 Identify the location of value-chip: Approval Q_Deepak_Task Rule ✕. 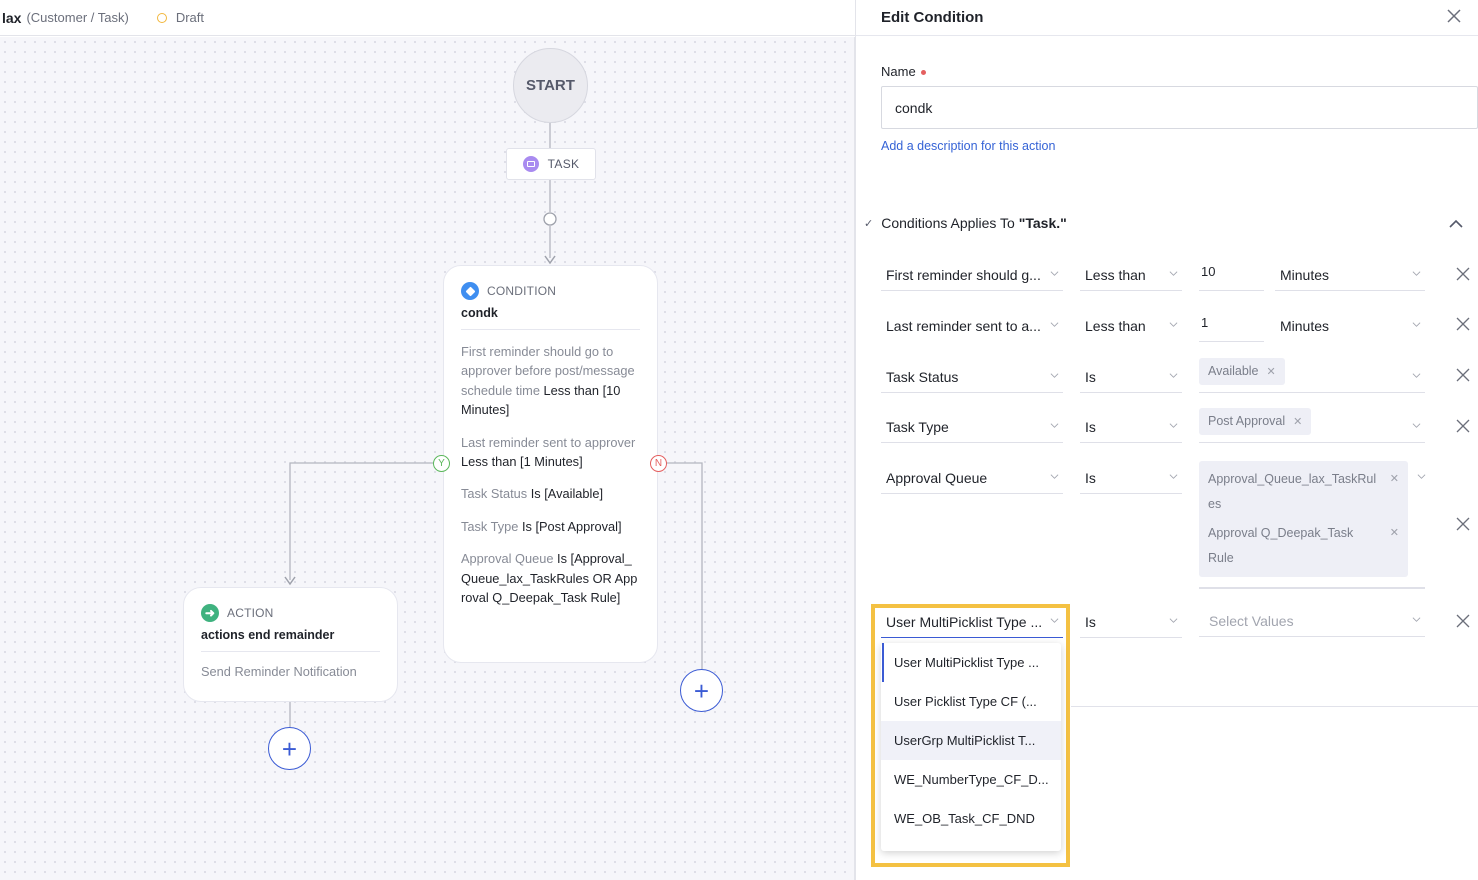
(1303, 546).